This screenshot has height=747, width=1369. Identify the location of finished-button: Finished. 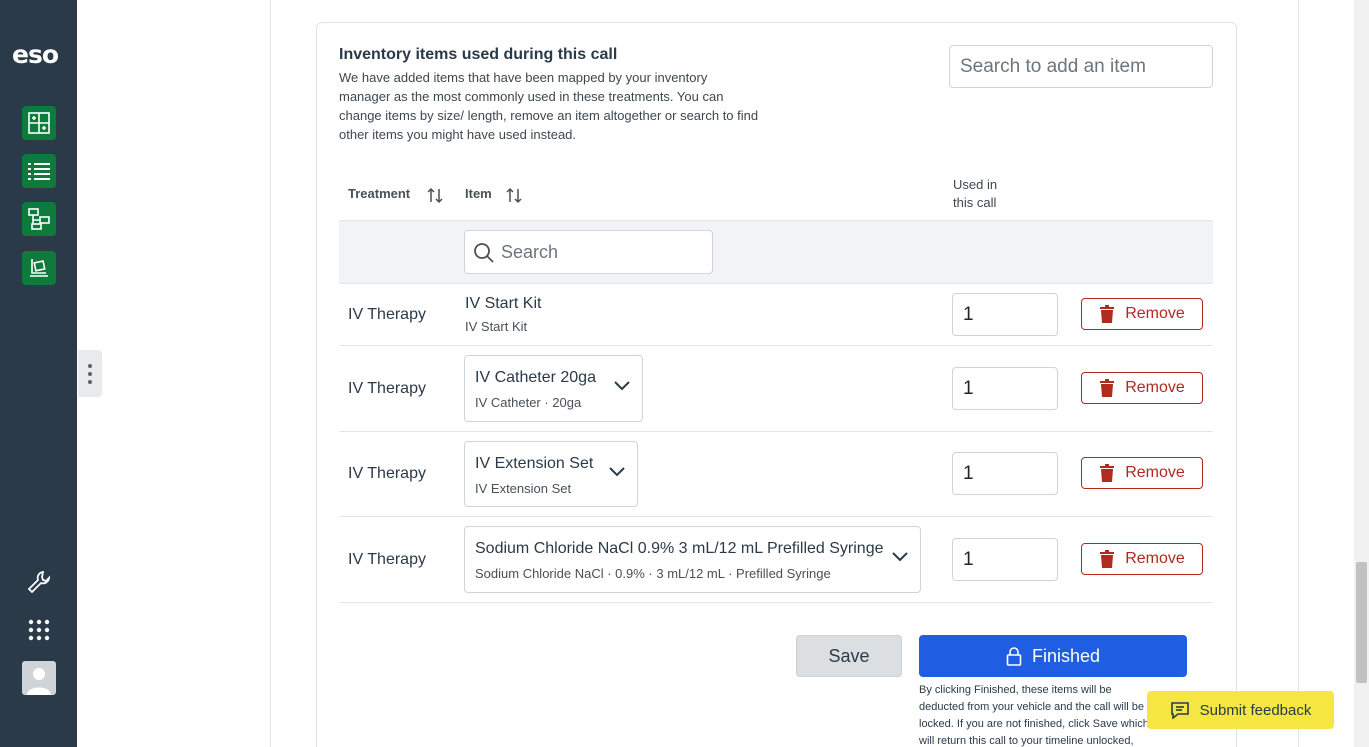
(1053, 656).